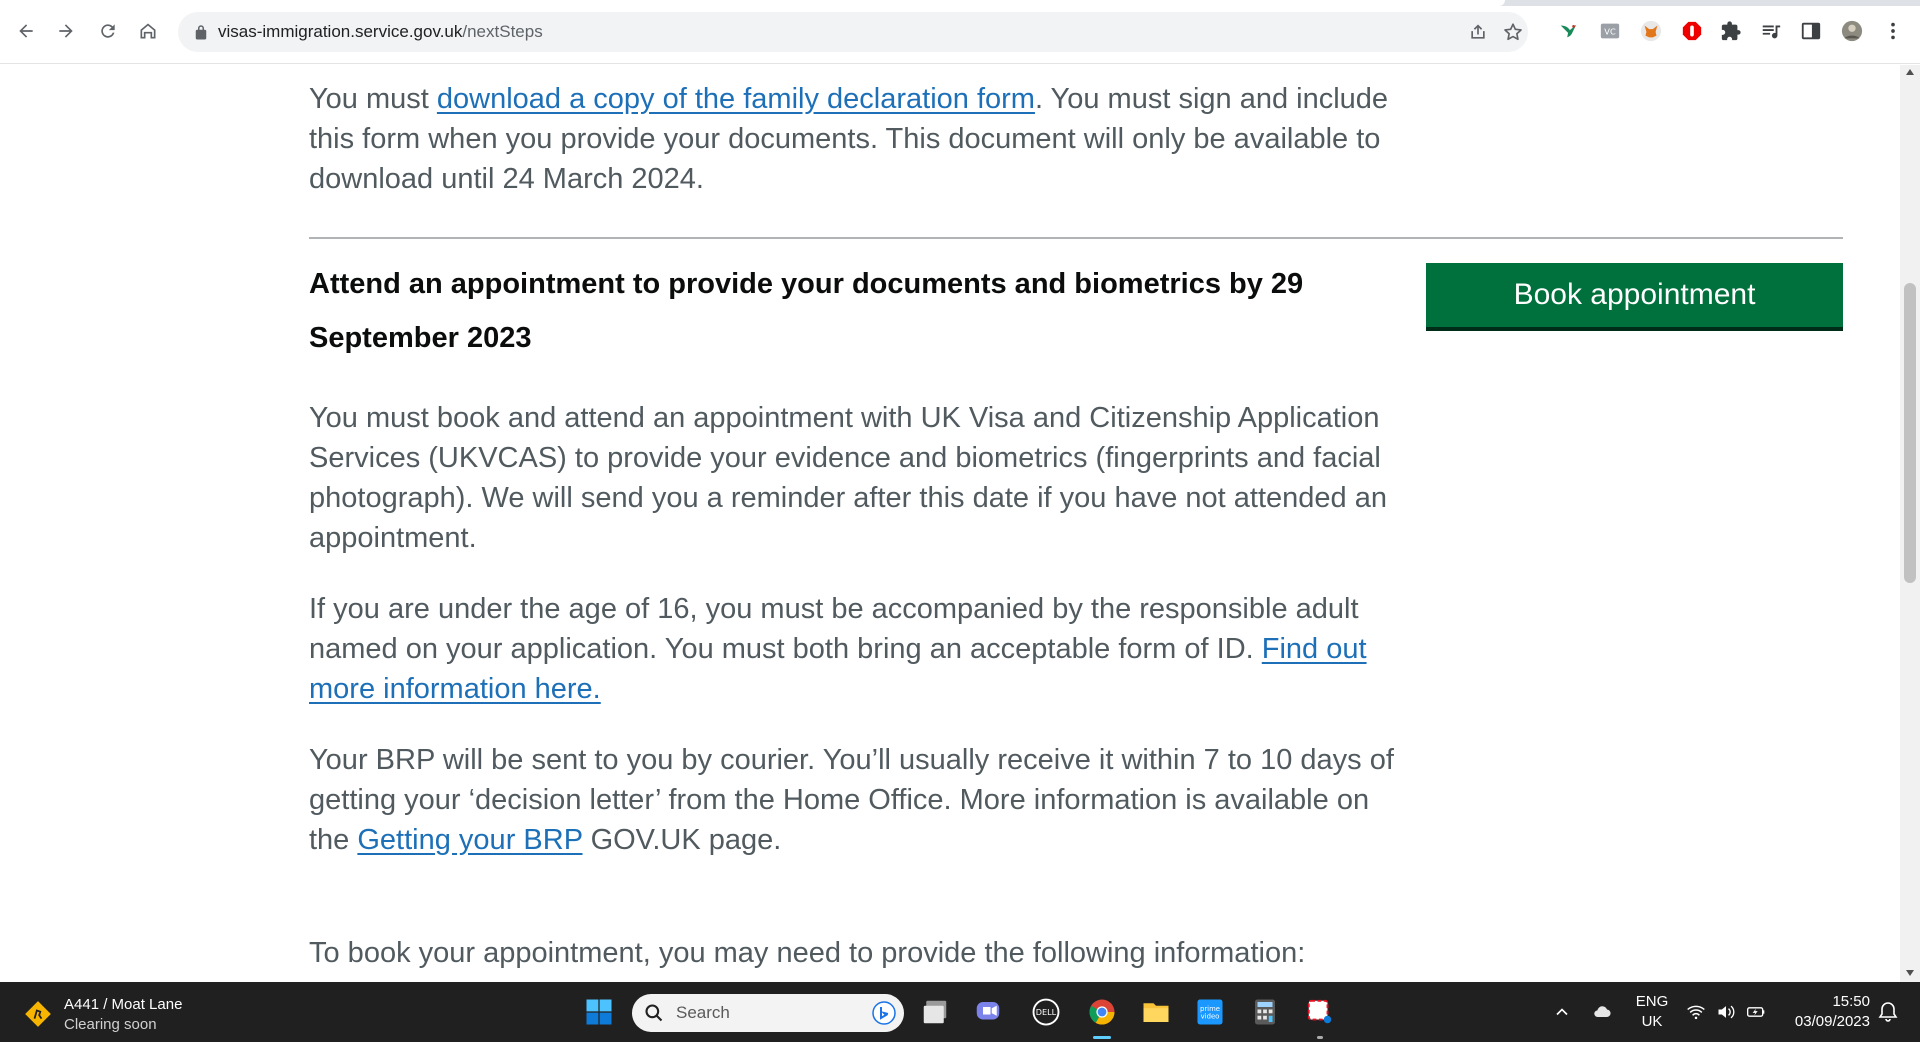 The height and width of the screenshot is (1042, 1920). Describe the element at coordinates (1731, 31) in the screenshot. I see `extensions-button` at that location.